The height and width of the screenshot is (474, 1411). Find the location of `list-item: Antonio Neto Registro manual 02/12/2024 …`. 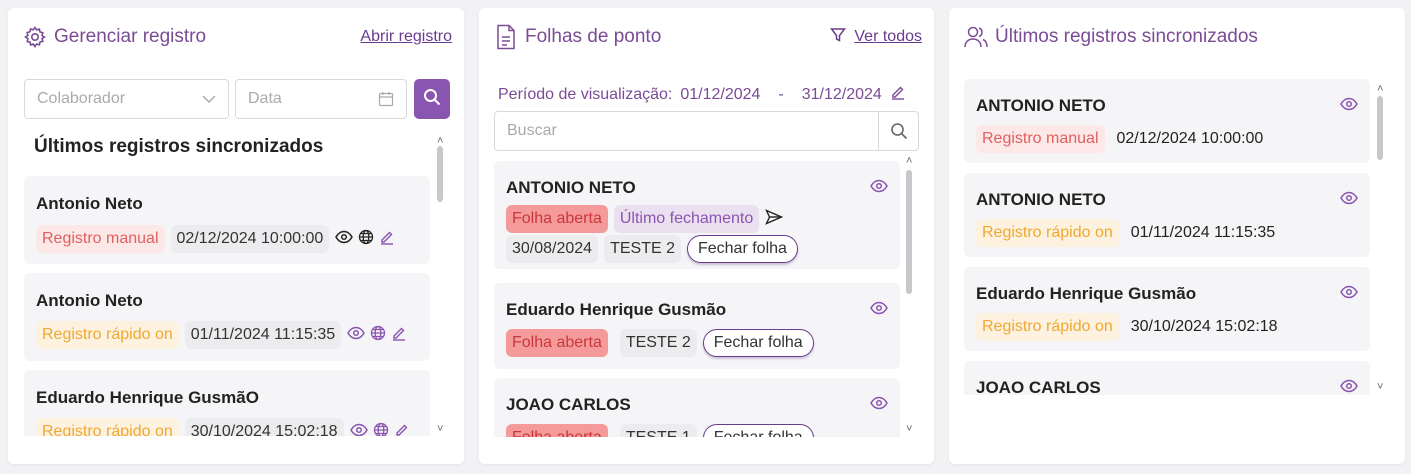

list-item: Antonio Neto Registro manual 02/12/2024 … is located at coordinates (227, 220).